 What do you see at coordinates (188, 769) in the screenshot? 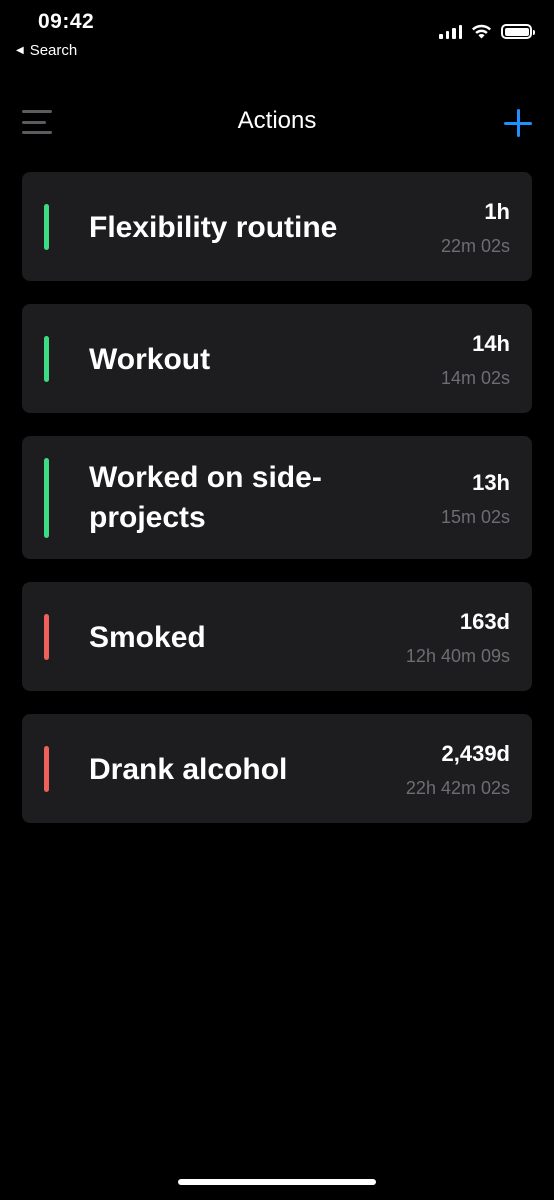
I see `action-title: Drank alcohol` at bounding box center [188, 769].